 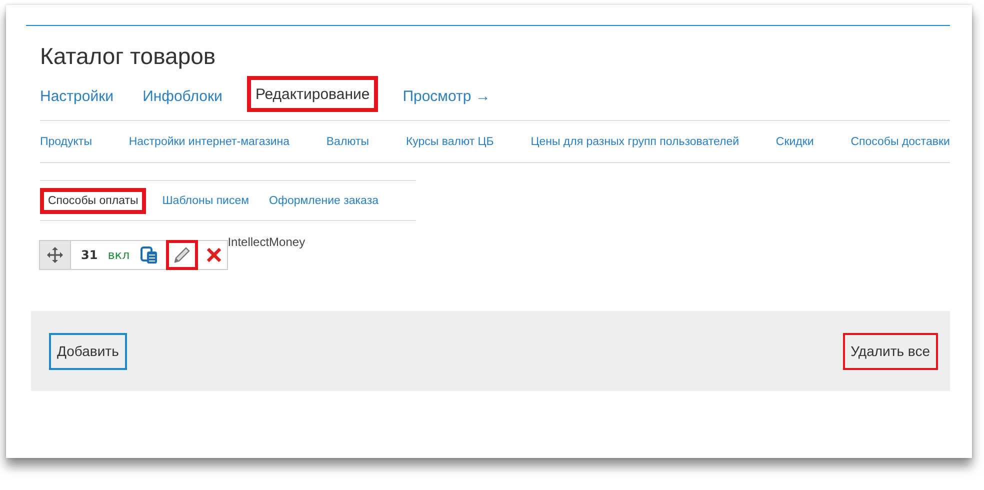 What do you see at coordinates (635, 142) in the screenshot?
I see `nav-link: Цены для разных групп пользователей` at bounding box center [635, 142].